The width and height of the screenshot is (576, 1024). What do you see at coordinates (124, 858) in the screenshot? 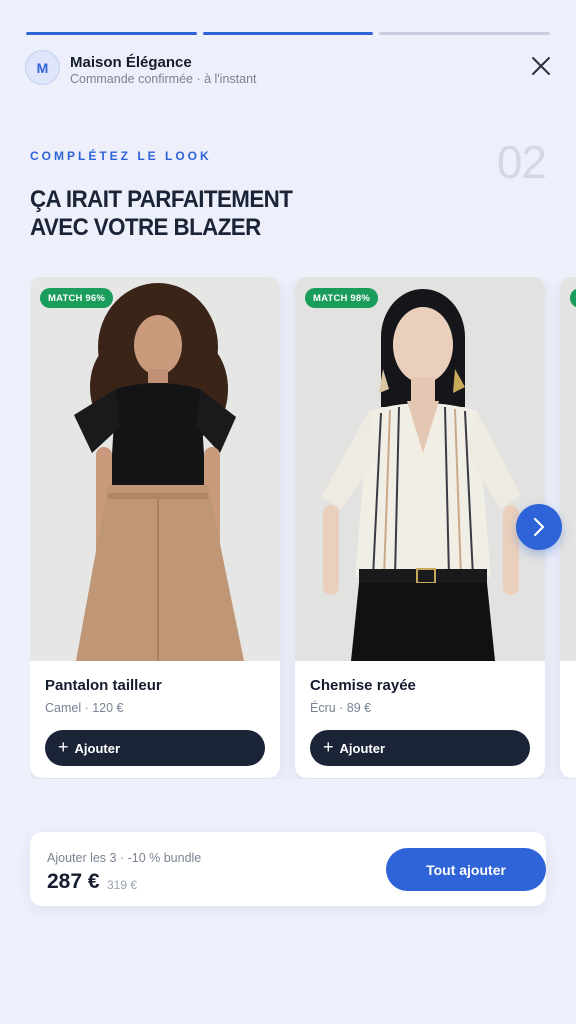
I see `bundle-label: Ajouter les 3 · -10 % bundle` at bounding box center [124, 858].